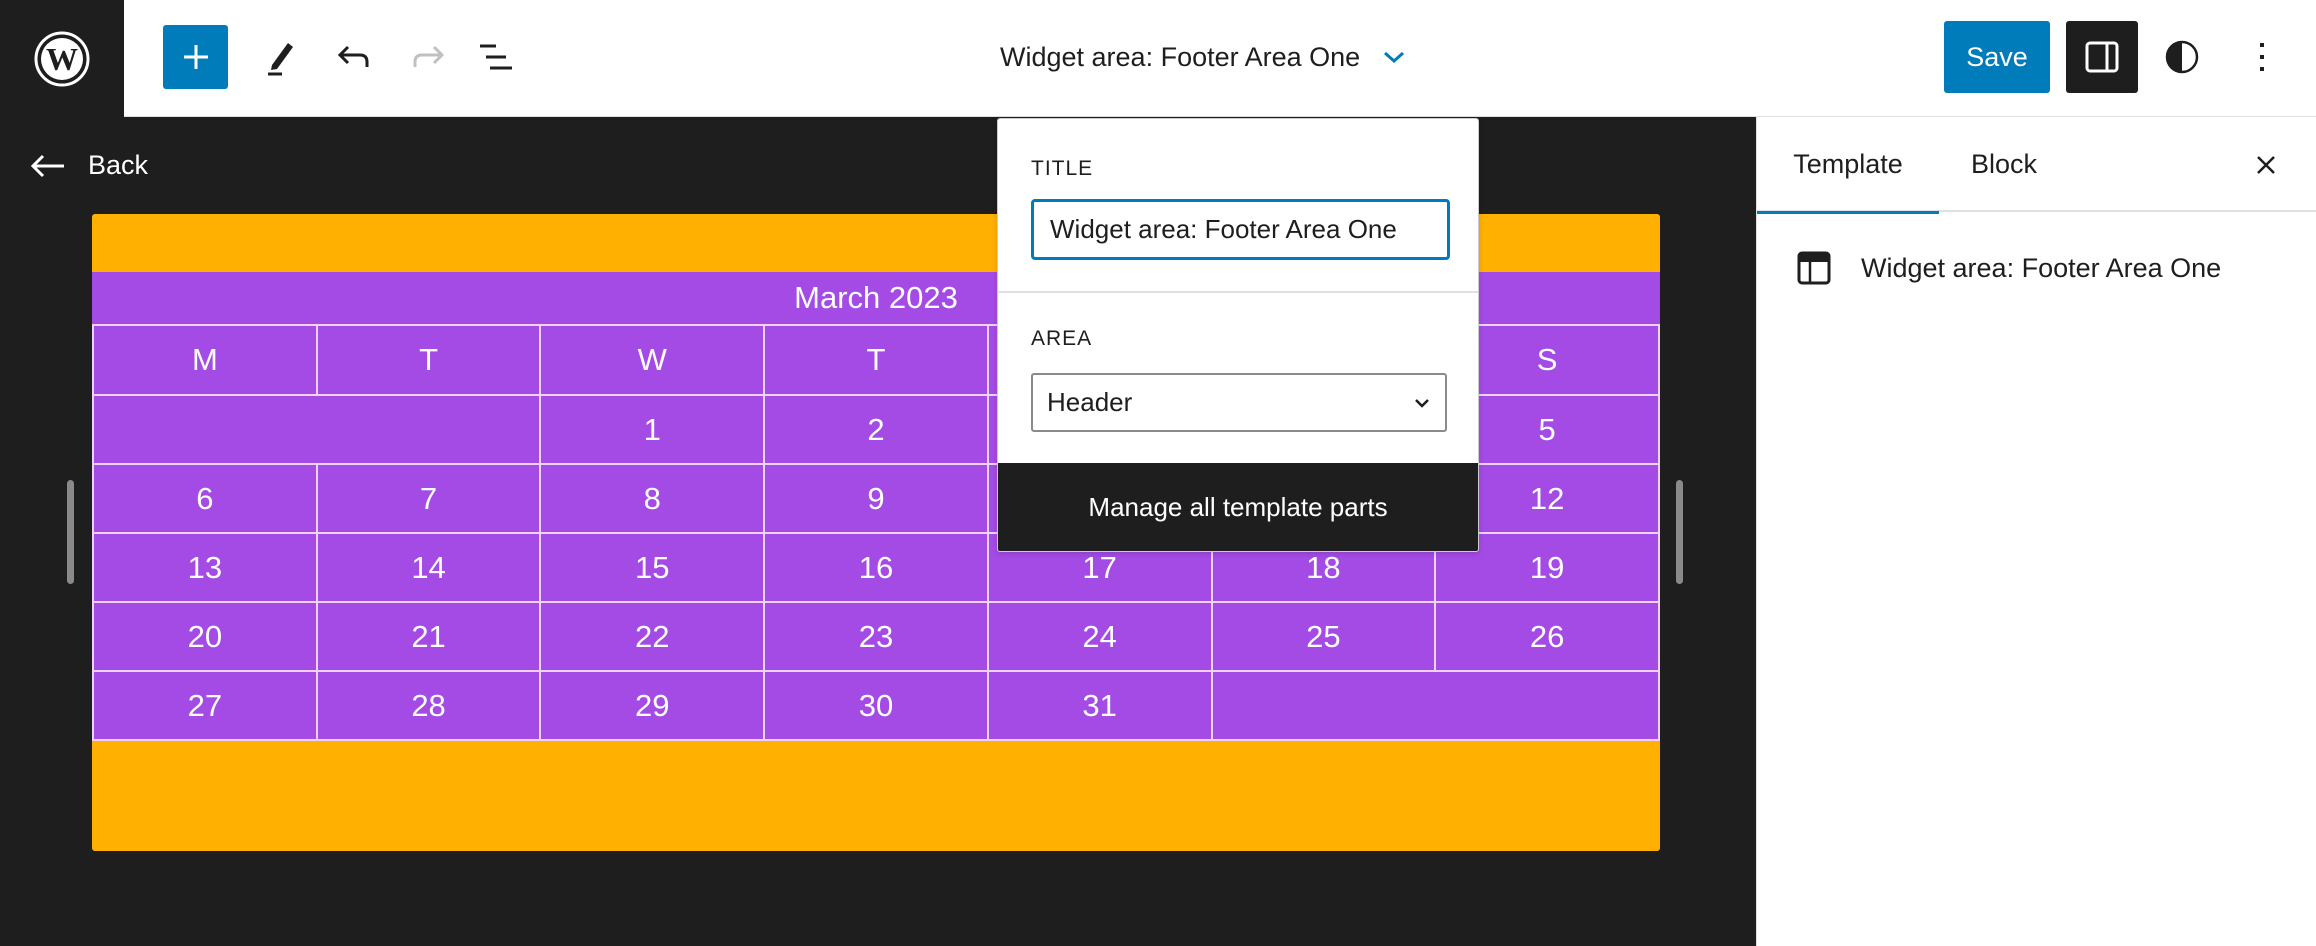  I want to click on save-button: Save, so click(1997, 57).